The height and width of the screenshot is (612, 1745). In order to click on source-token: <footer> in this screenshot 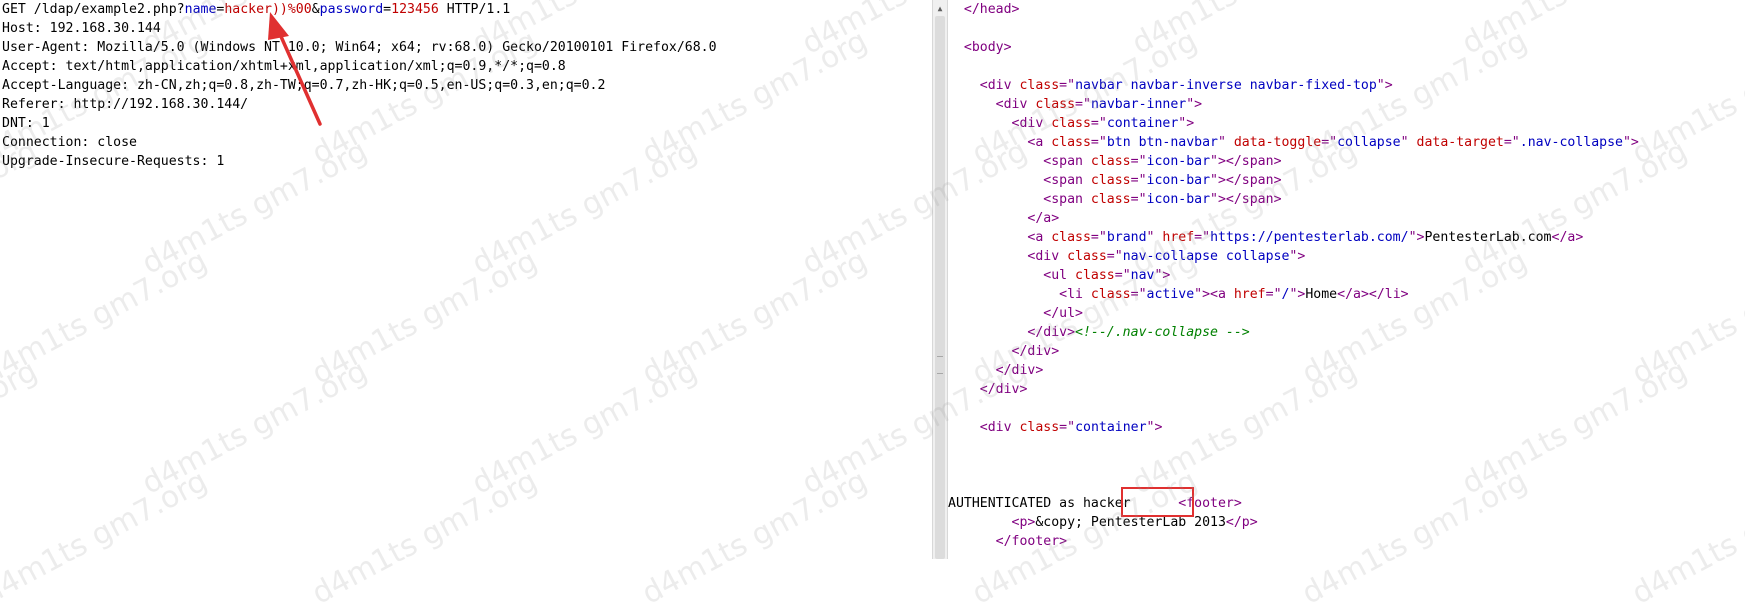, I will do `click(1210, 503)`.